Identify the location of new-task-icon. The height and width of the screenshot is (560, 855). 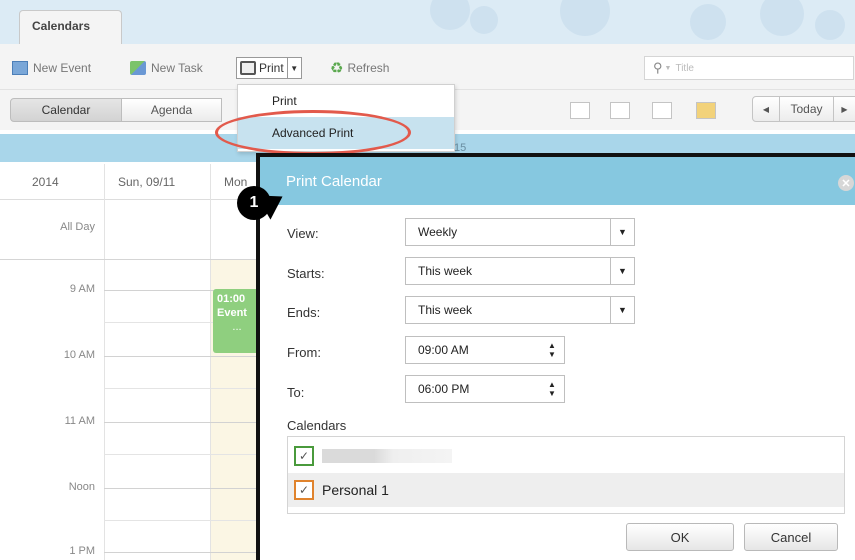
(138, 68).